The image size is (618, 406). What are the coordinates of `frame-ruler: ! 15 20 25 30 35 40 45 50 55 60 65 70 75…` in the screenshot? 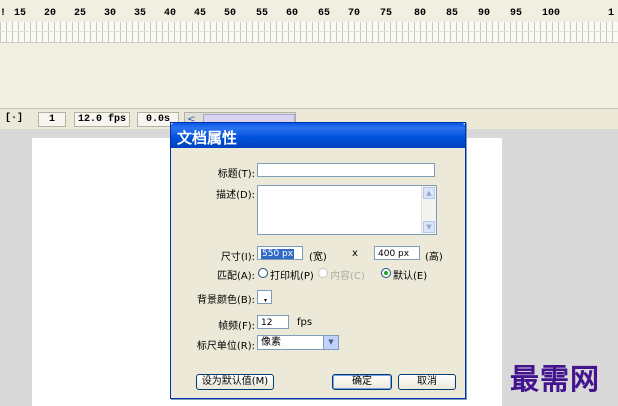 It's located at (309, 15).